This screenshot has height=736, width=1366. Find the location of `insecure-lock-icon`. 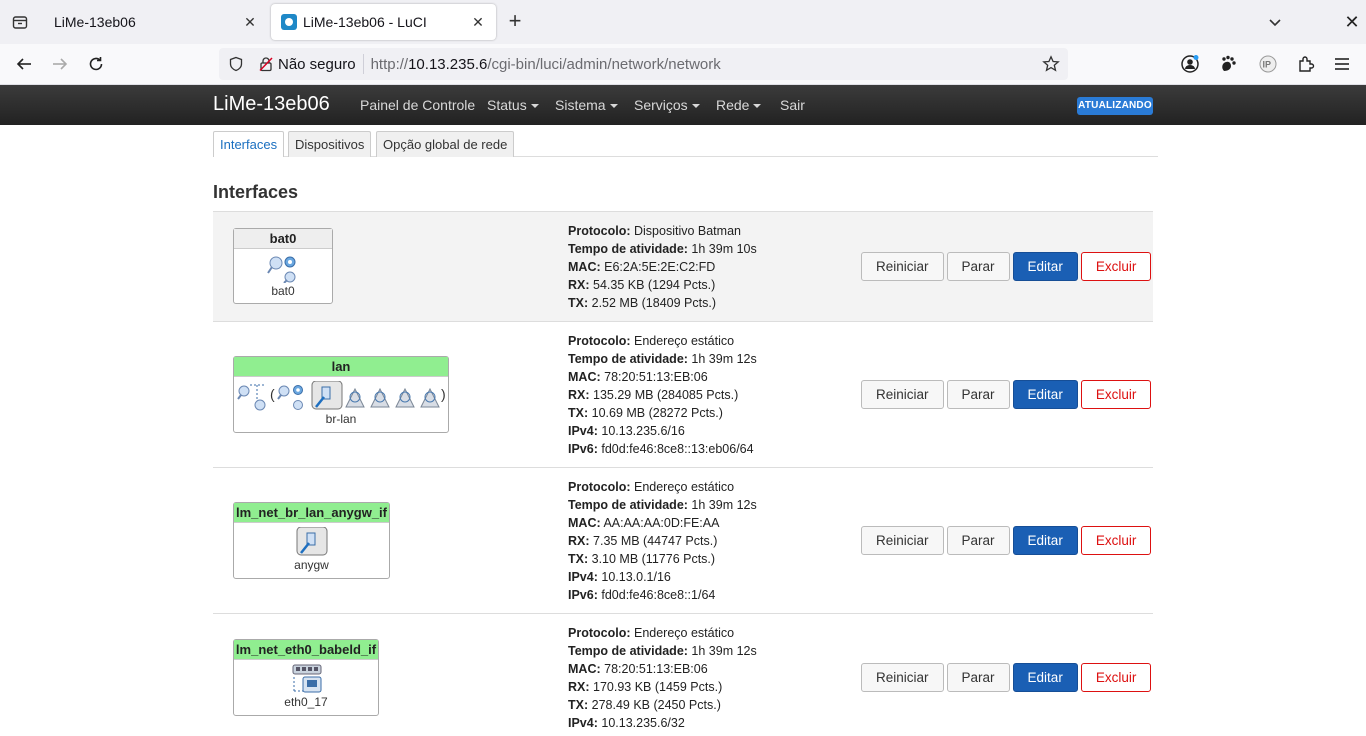

insecure-lock-icon is located at coordinates (266, 64).